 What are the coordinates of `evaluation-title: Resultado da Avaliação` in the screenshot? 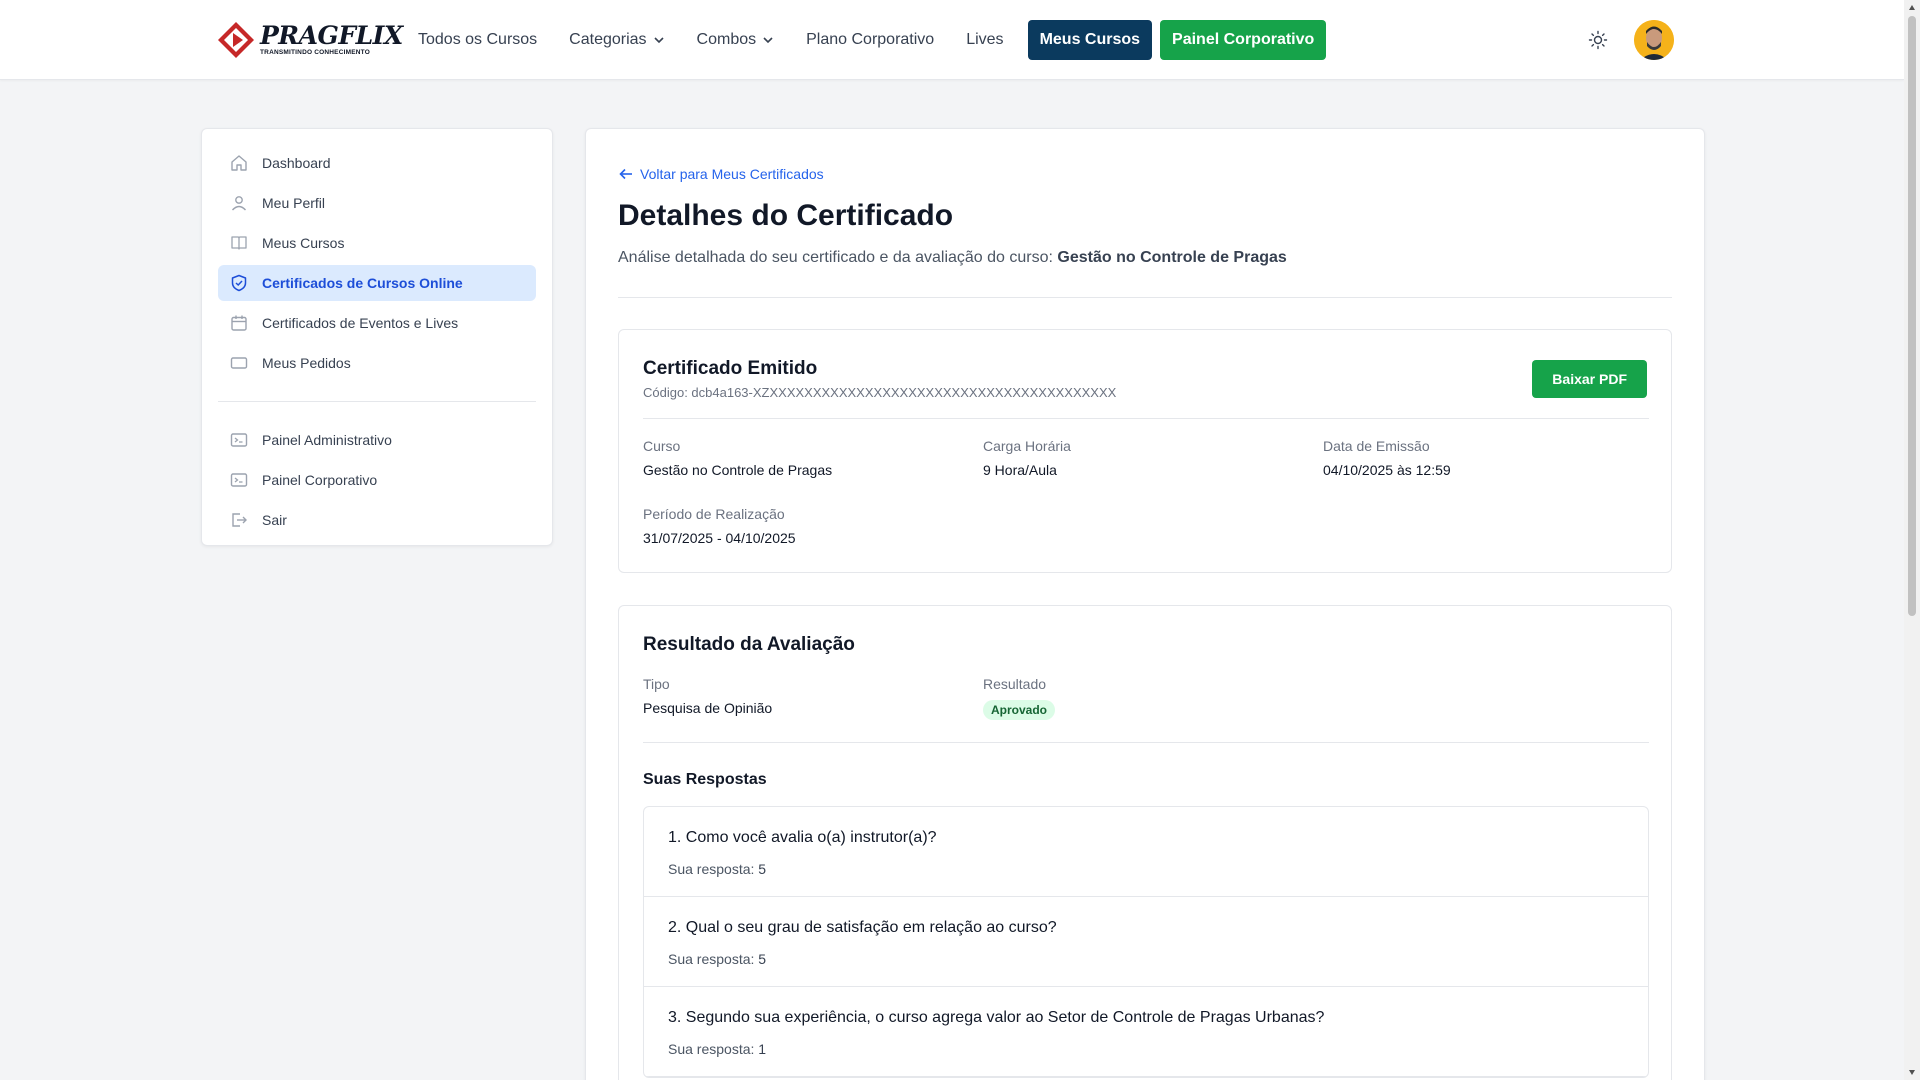 It's located at (749, 644).